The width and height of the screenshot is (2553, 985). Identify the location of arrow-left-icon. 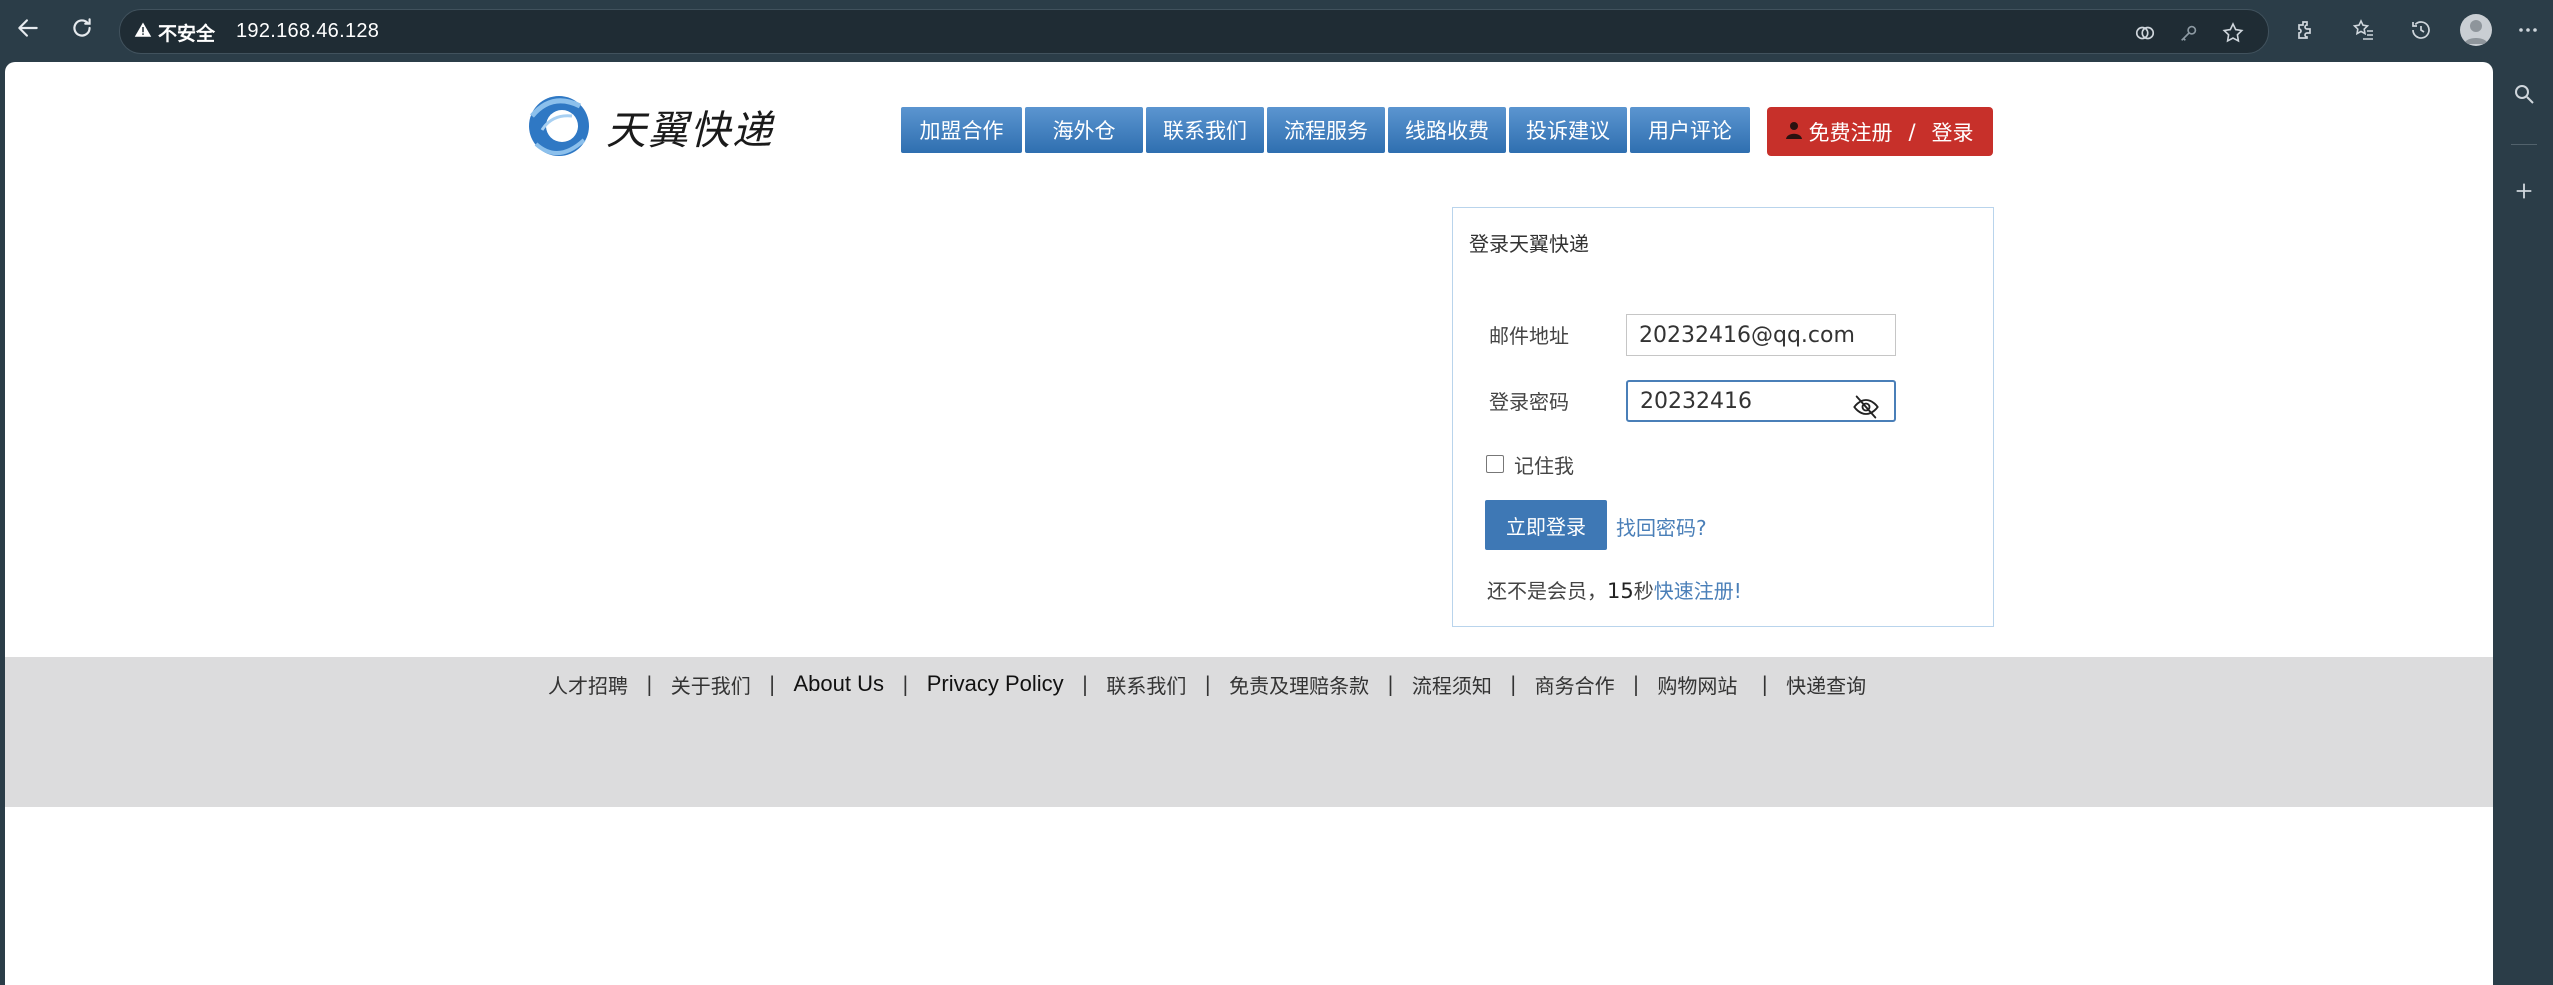
(28, 30).